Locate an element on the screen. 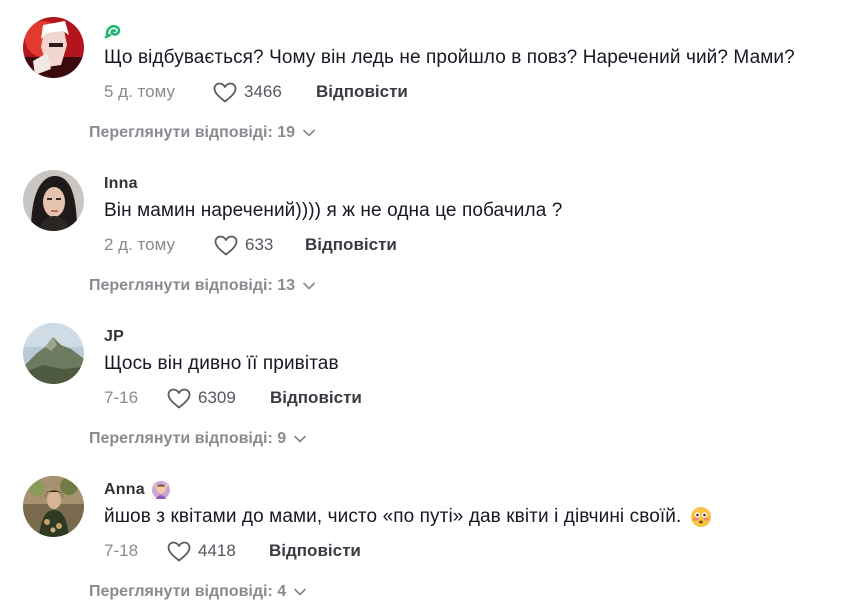 This screenshot has width=848, height=609. like-count: 633 is located at coordinates (259, 244).